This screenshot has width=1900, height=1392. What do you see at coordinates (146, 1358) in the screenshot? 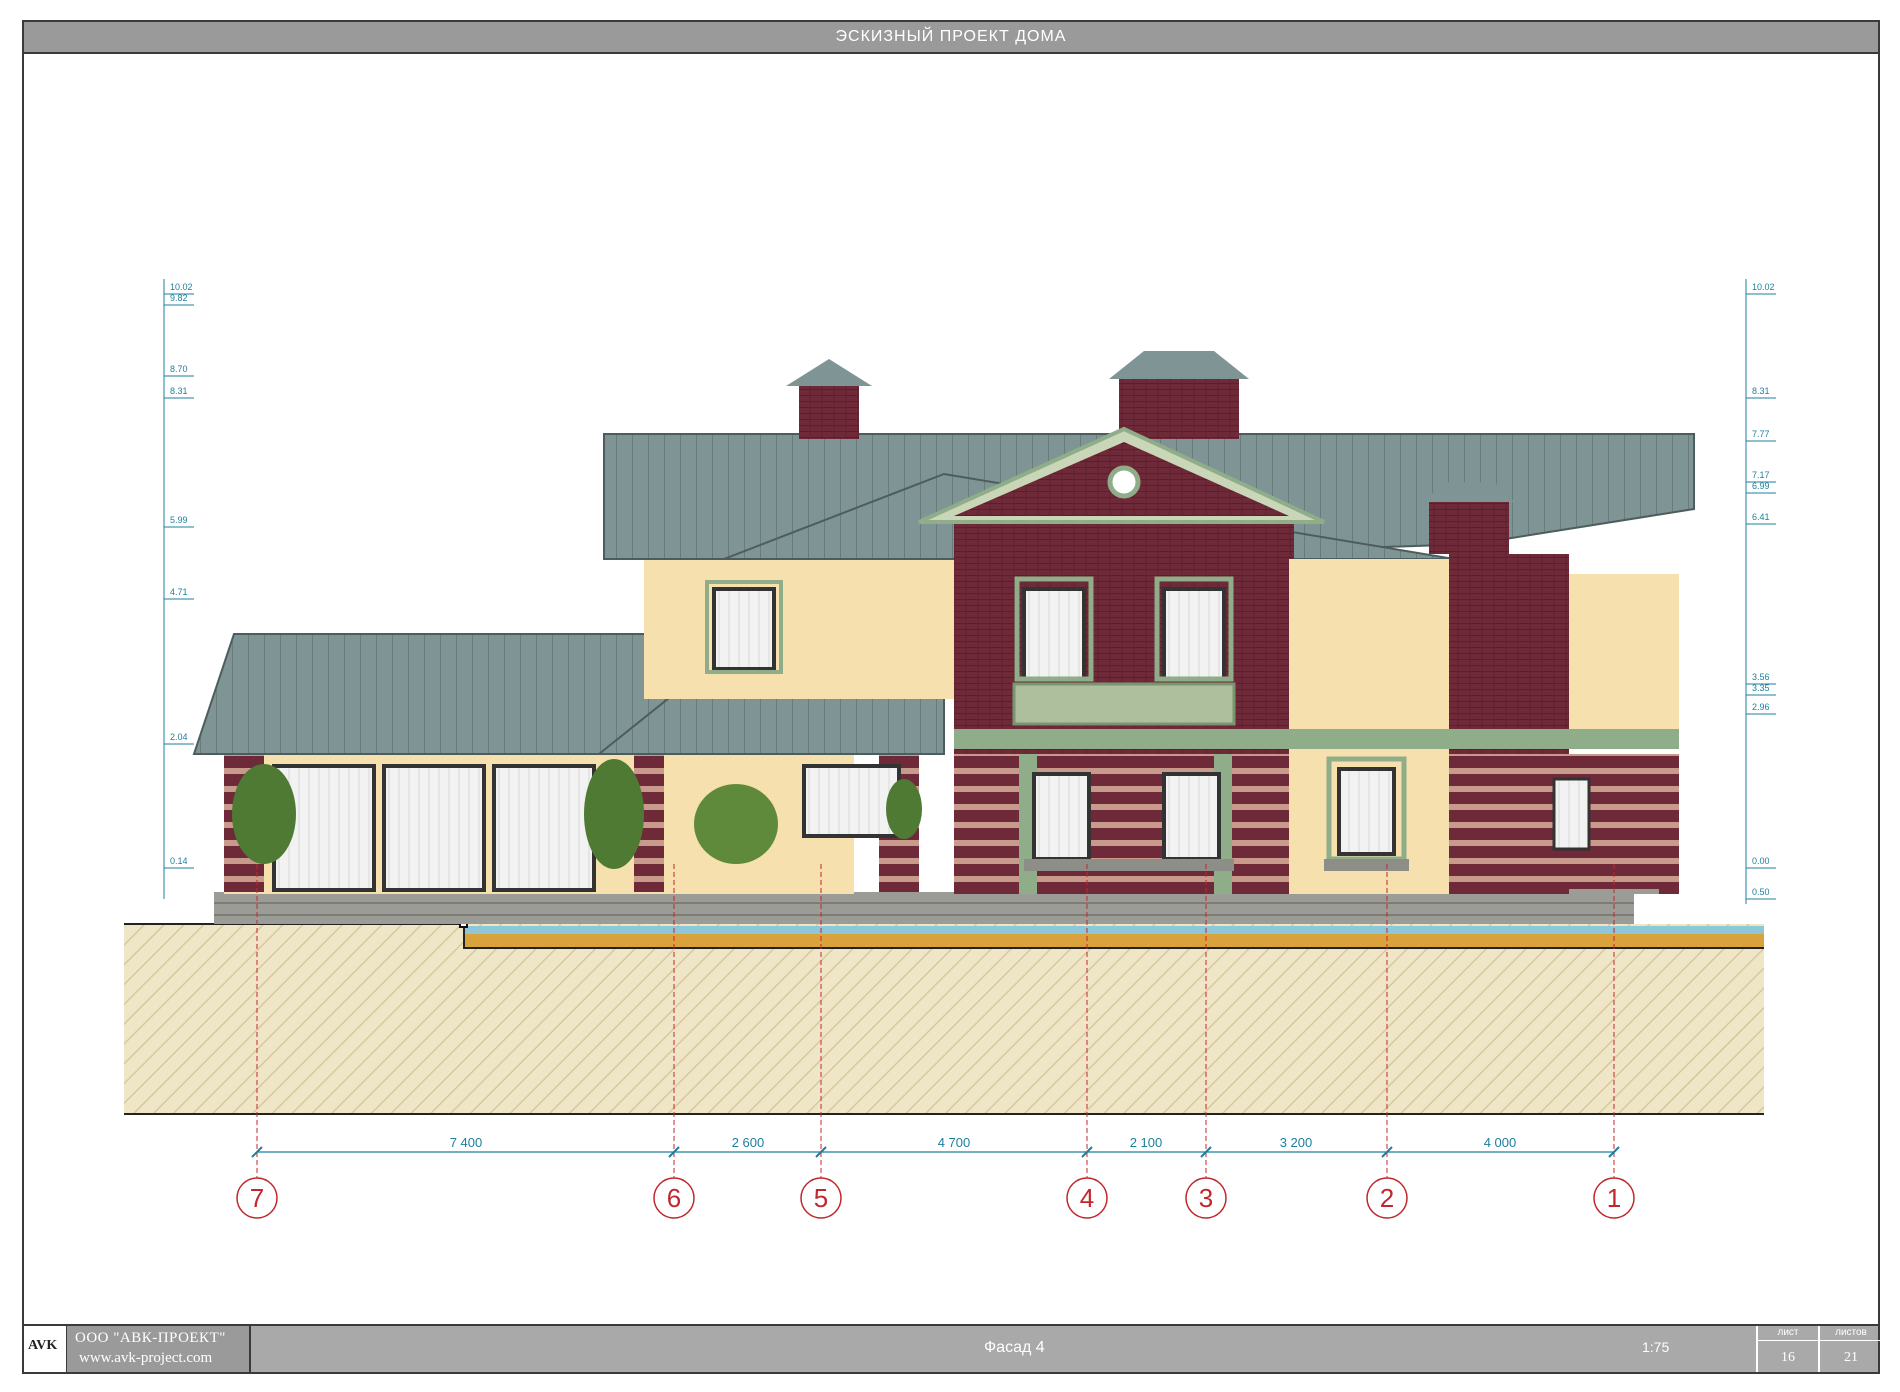
I see `company-website: www.avk-project.com` at bounding box center [146, 1358].